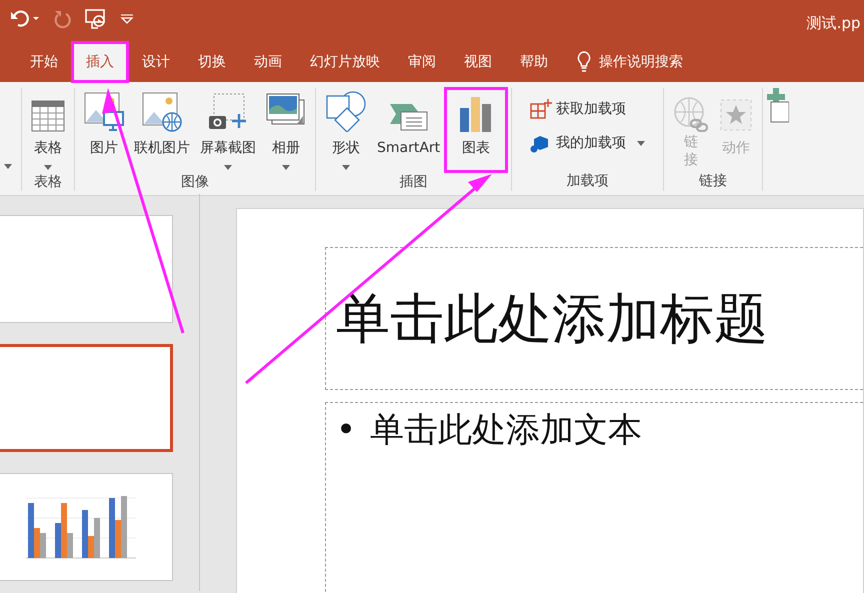 The image size is (864, 593). Describe the element at coordinates (100, 62) in the screenshot. I see `ribbon-tab: 插入` at that location.